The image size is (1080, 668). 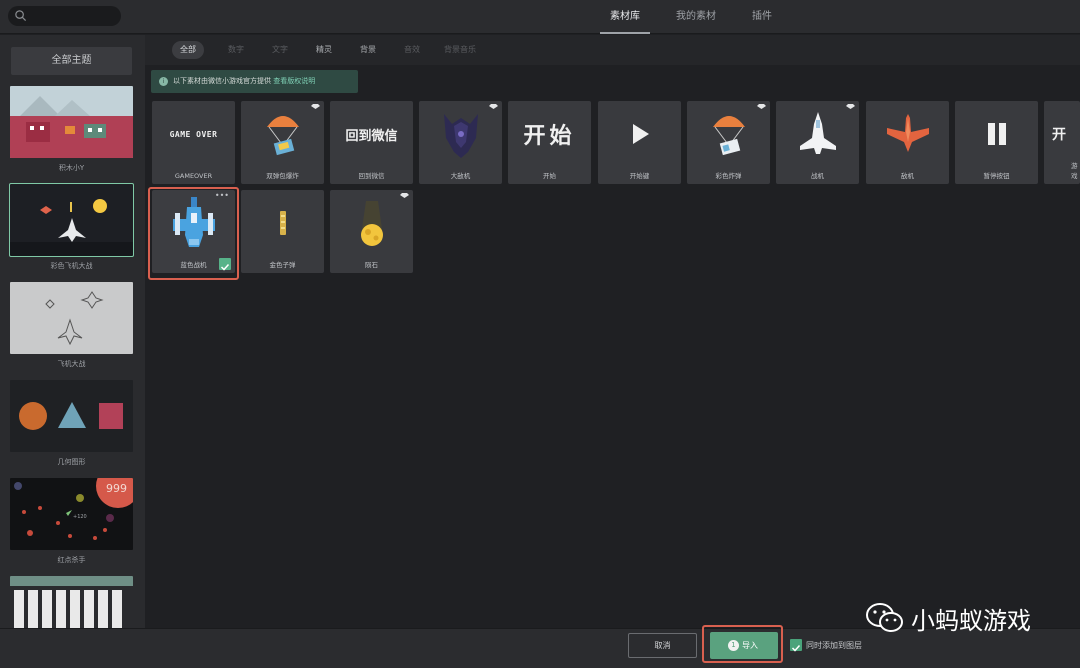 What do you see at coordinates (222, 81) in the screenshot?
I see `notice-text: 以下素材由微信小游戏官方提供` at bounding box center [222, 81].